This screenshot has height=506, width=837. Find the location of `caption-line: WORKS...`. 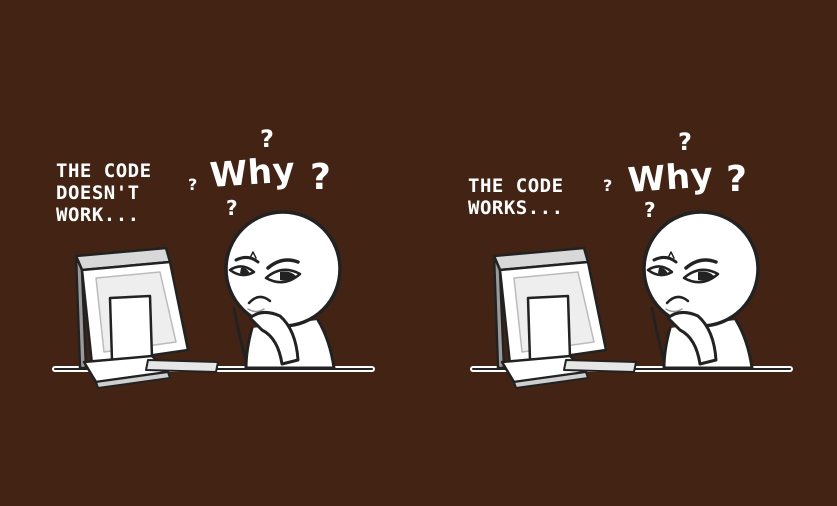

caption-line: WORKS... is located at coordinates (516, 208).